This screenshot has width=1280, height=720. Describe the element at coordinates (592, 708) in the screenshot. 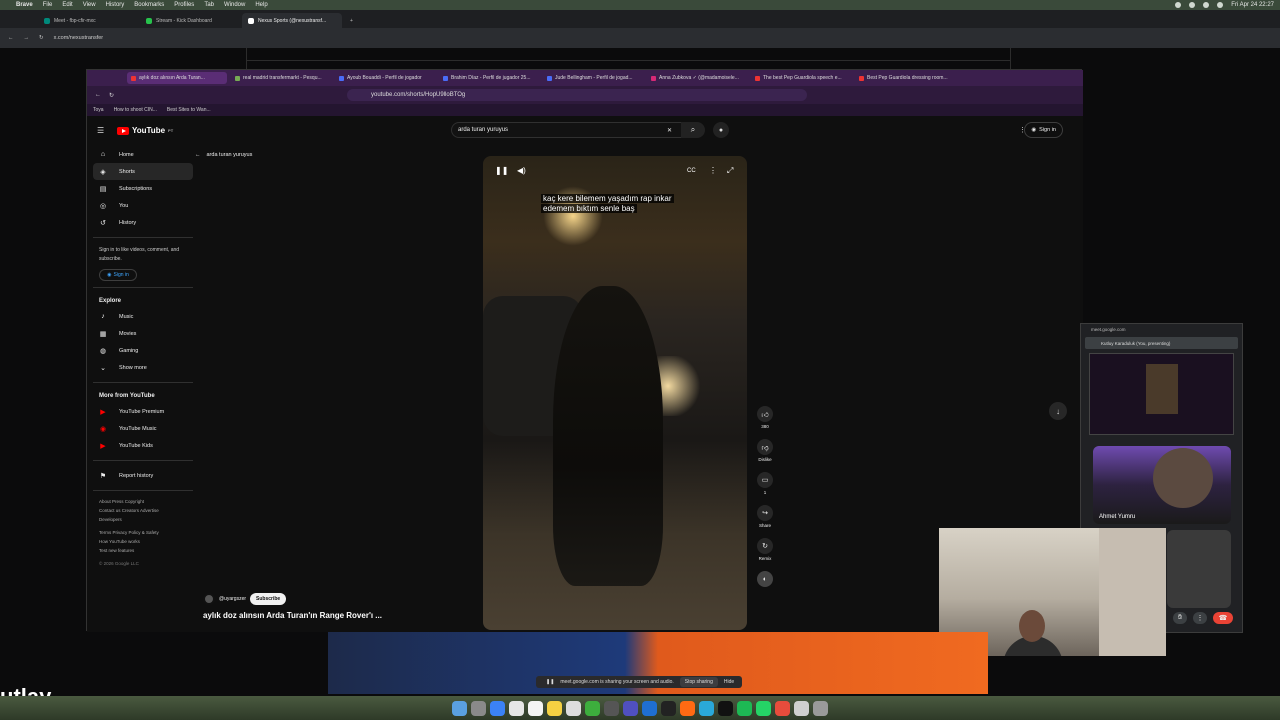

I see `chrome-icon` at that location.